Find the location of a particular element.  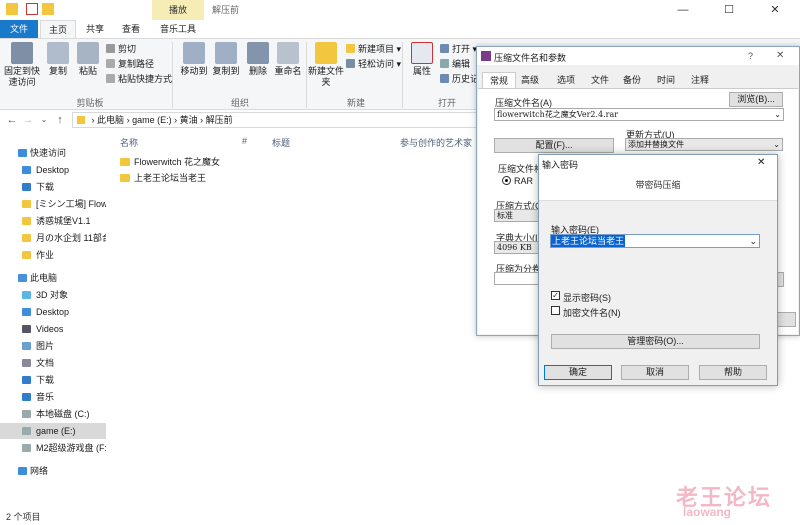

sidebar-item-flow: [ミシン工場] Flow is located at coordinates (53, 204).